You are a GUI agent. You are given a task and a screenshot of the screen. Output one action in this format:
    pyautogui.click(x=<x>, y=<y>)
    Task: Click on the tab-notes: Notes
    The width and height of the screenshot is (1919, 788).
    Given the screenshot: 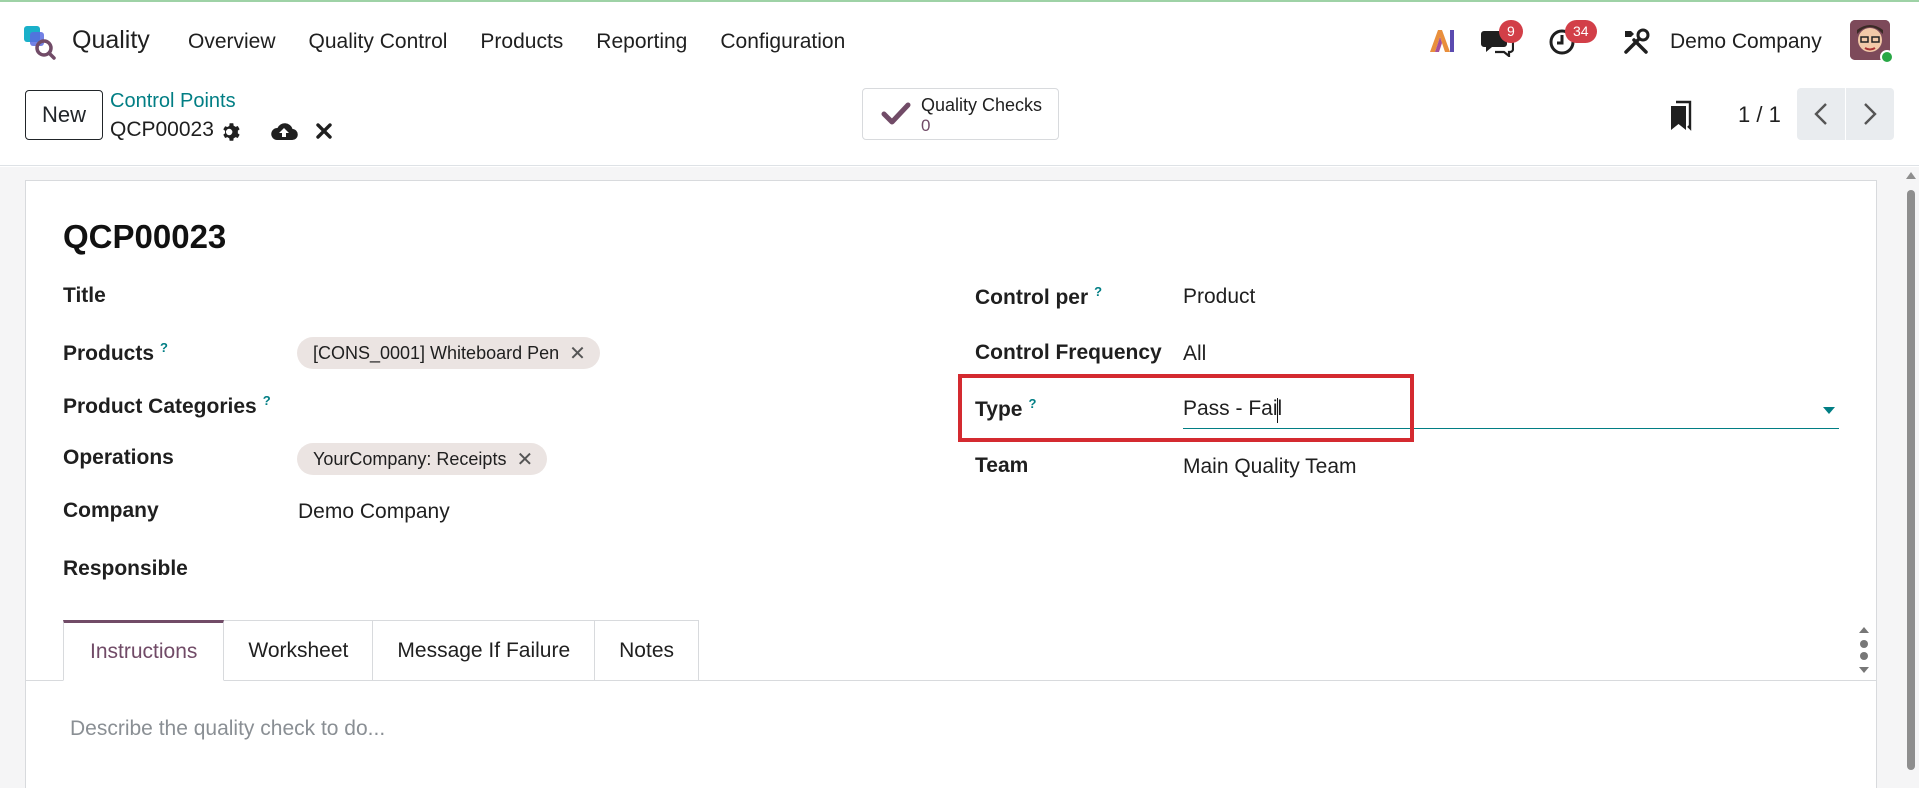 What is the action you would take?
    pyautogui.click(x=647, y=650)
    